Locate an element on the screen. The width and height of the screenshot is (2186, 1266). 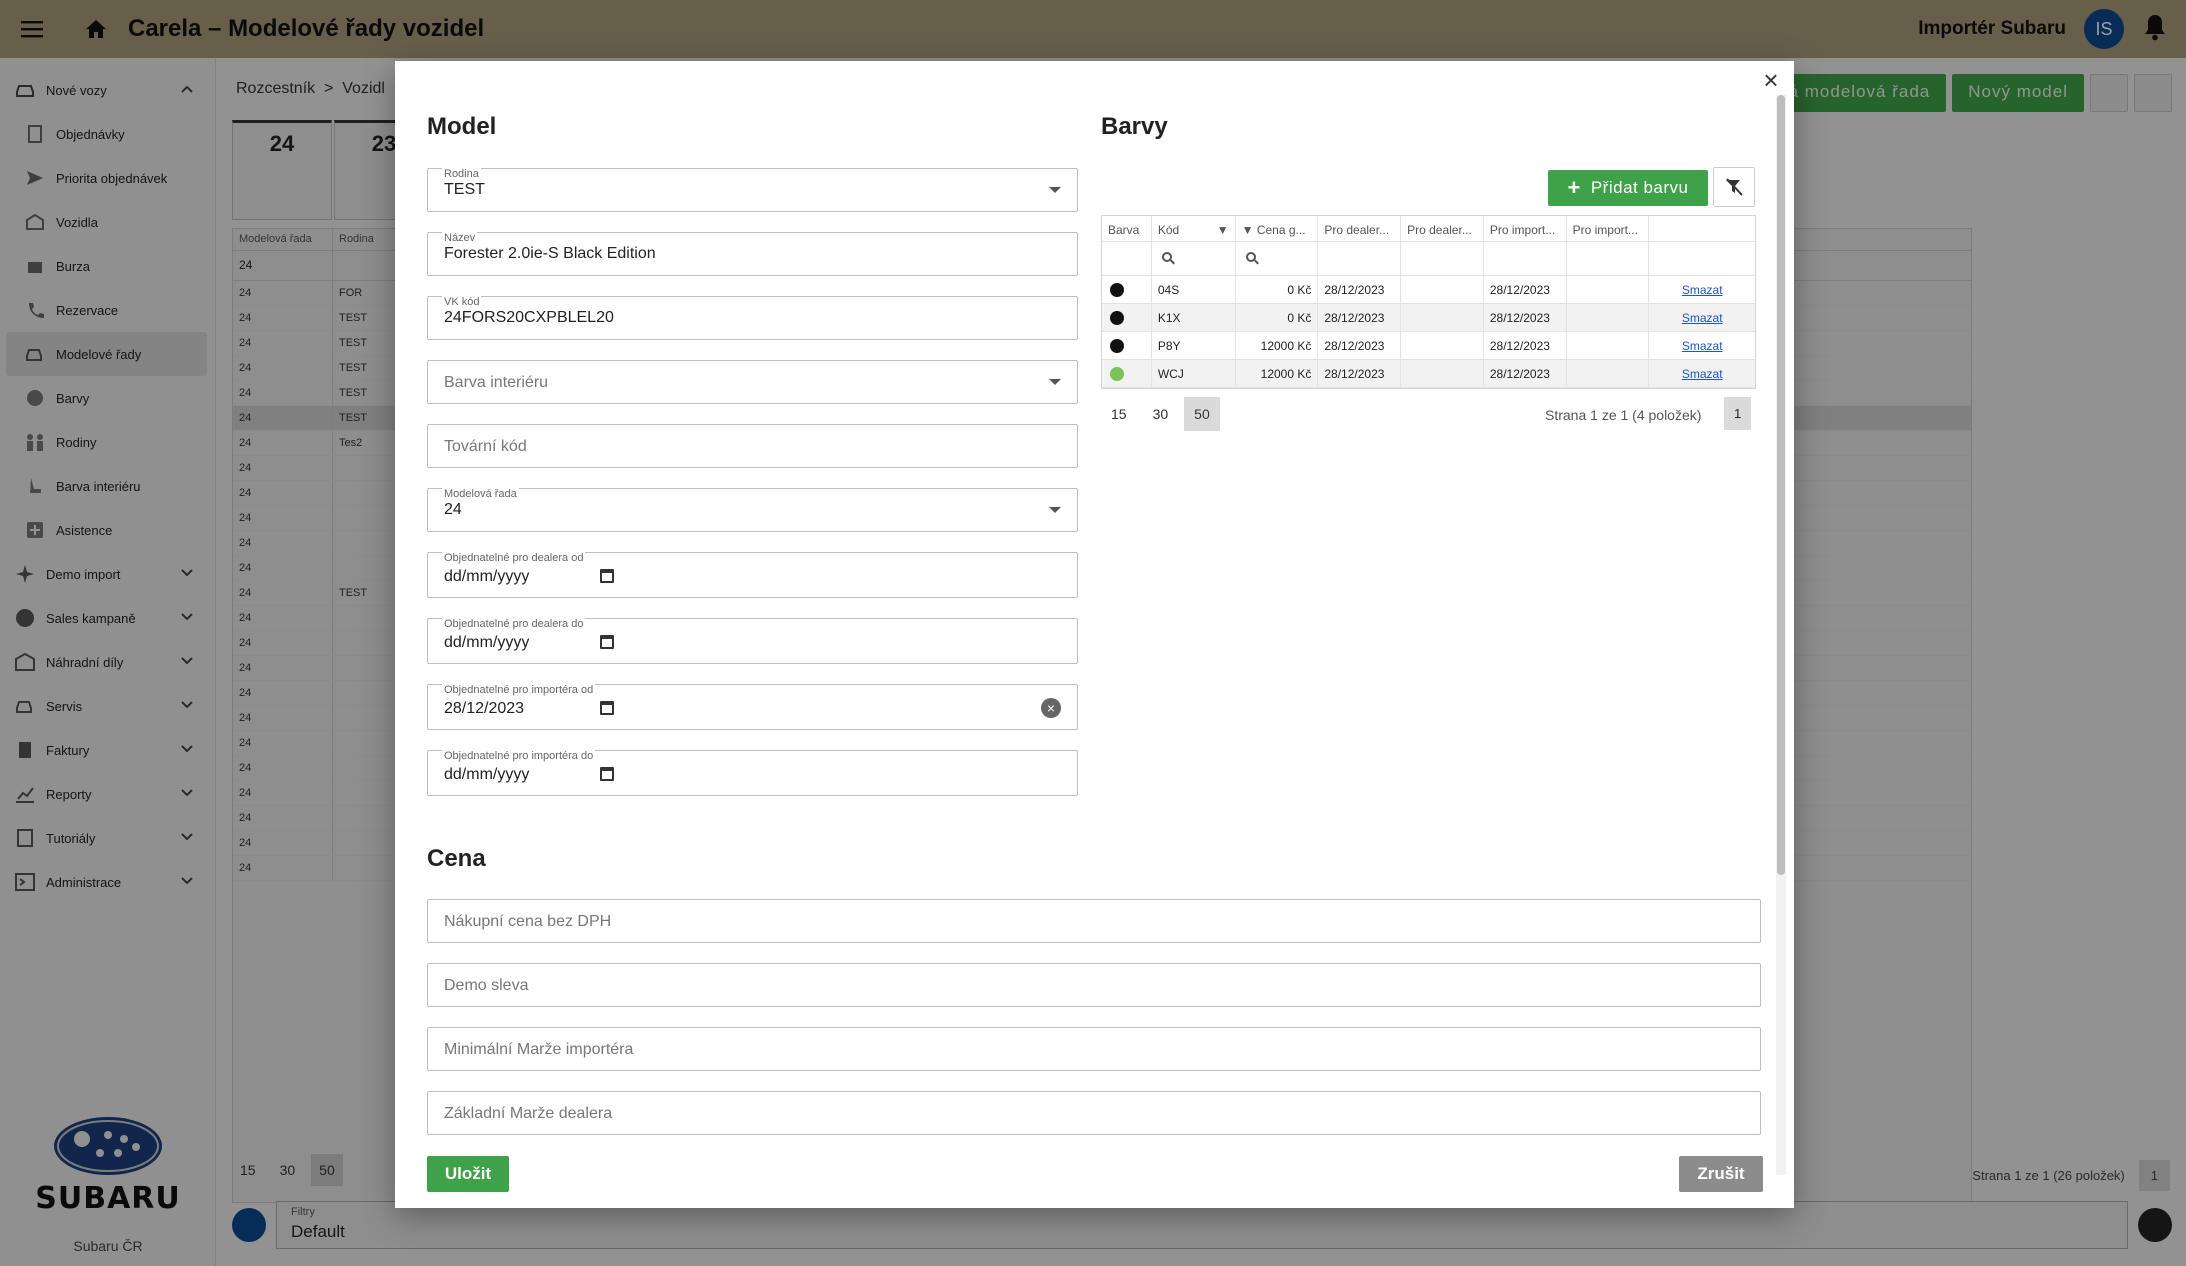
add-color-label: Přidat barvu is located at coordinates (1639, 187).